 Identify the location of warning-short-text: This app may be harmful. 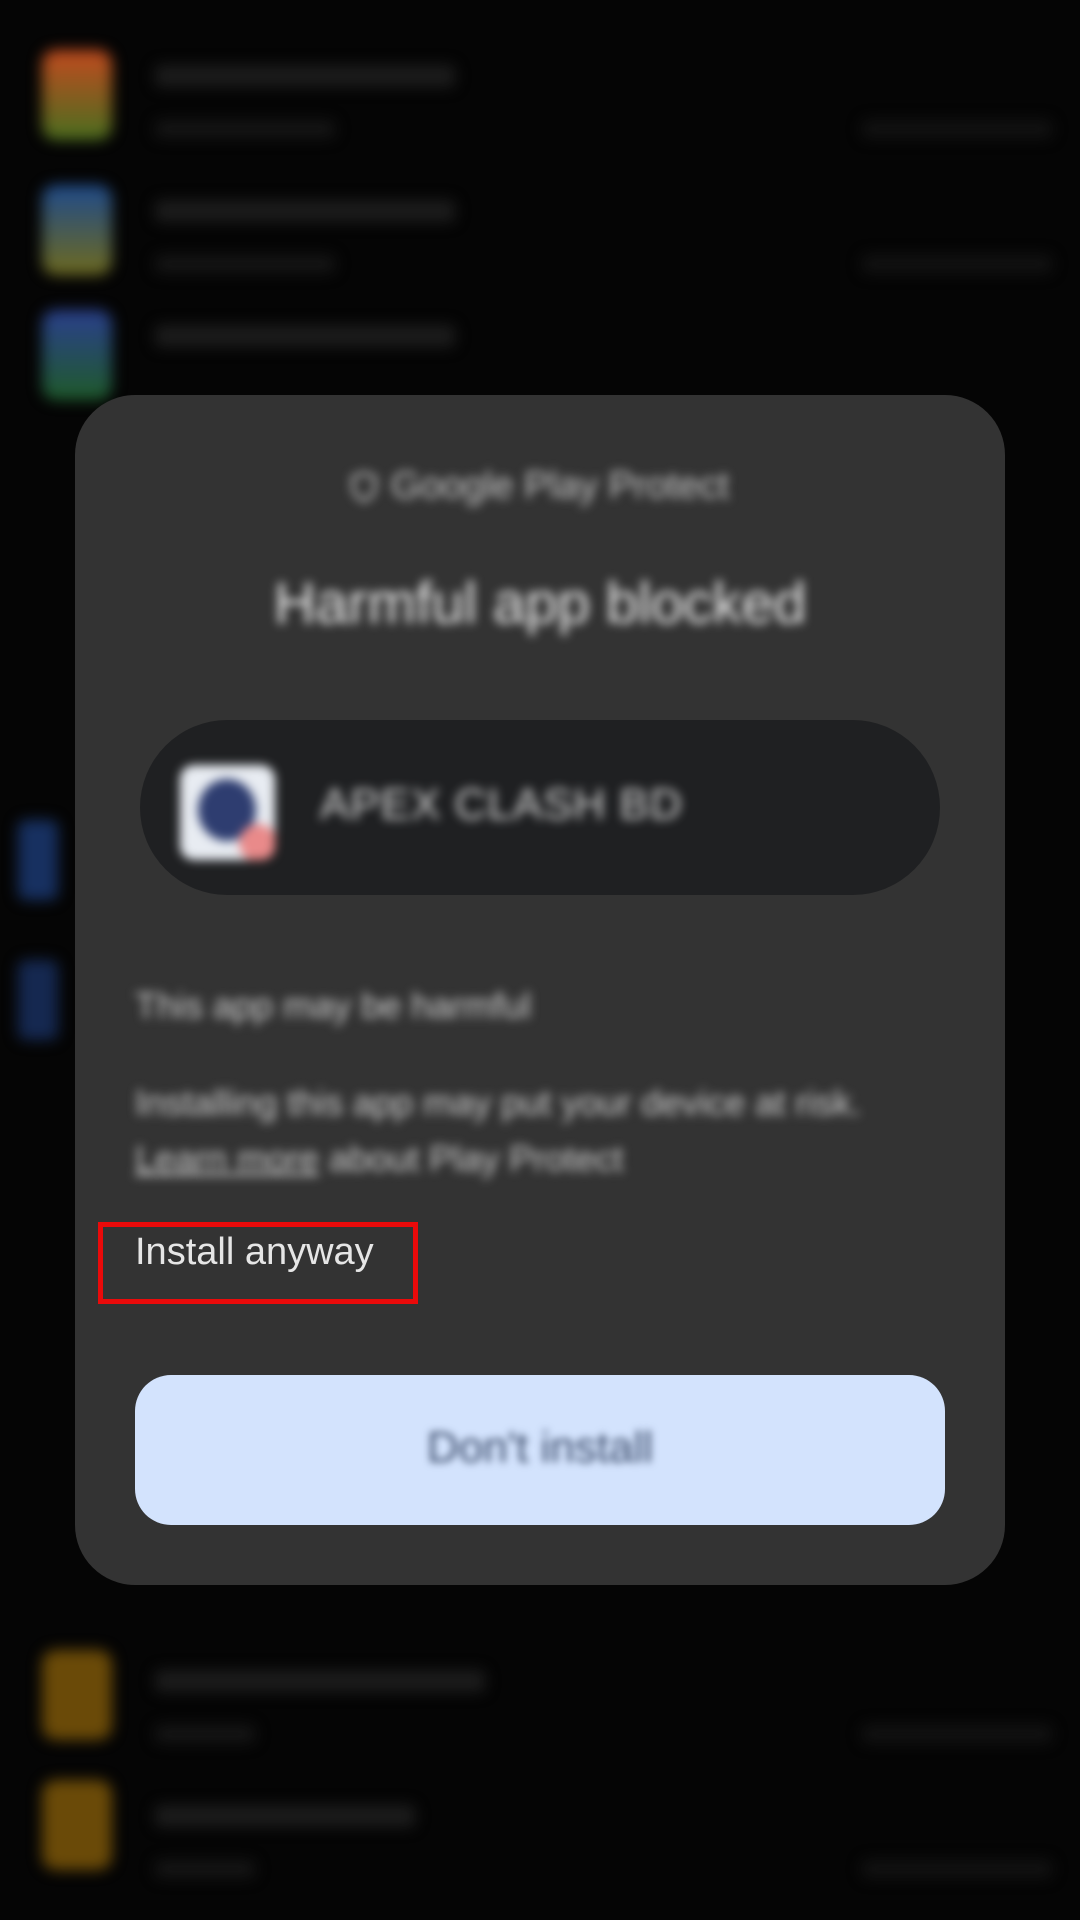
(333, 1005).